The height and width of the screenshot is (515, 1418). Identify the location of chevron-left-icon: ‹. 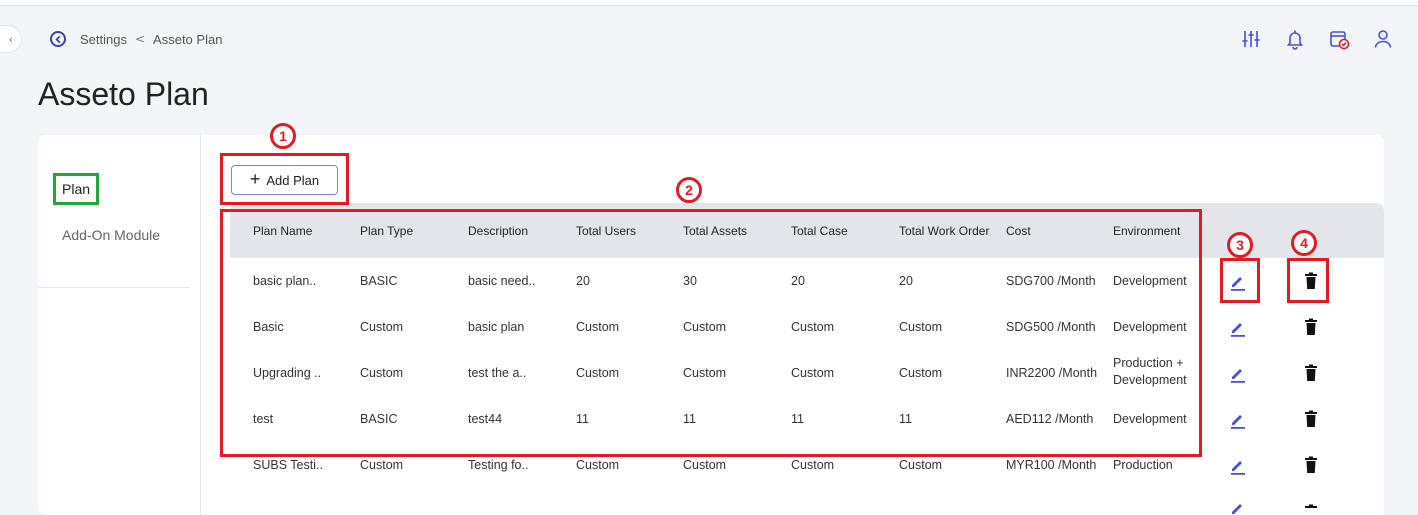
(10, 39).